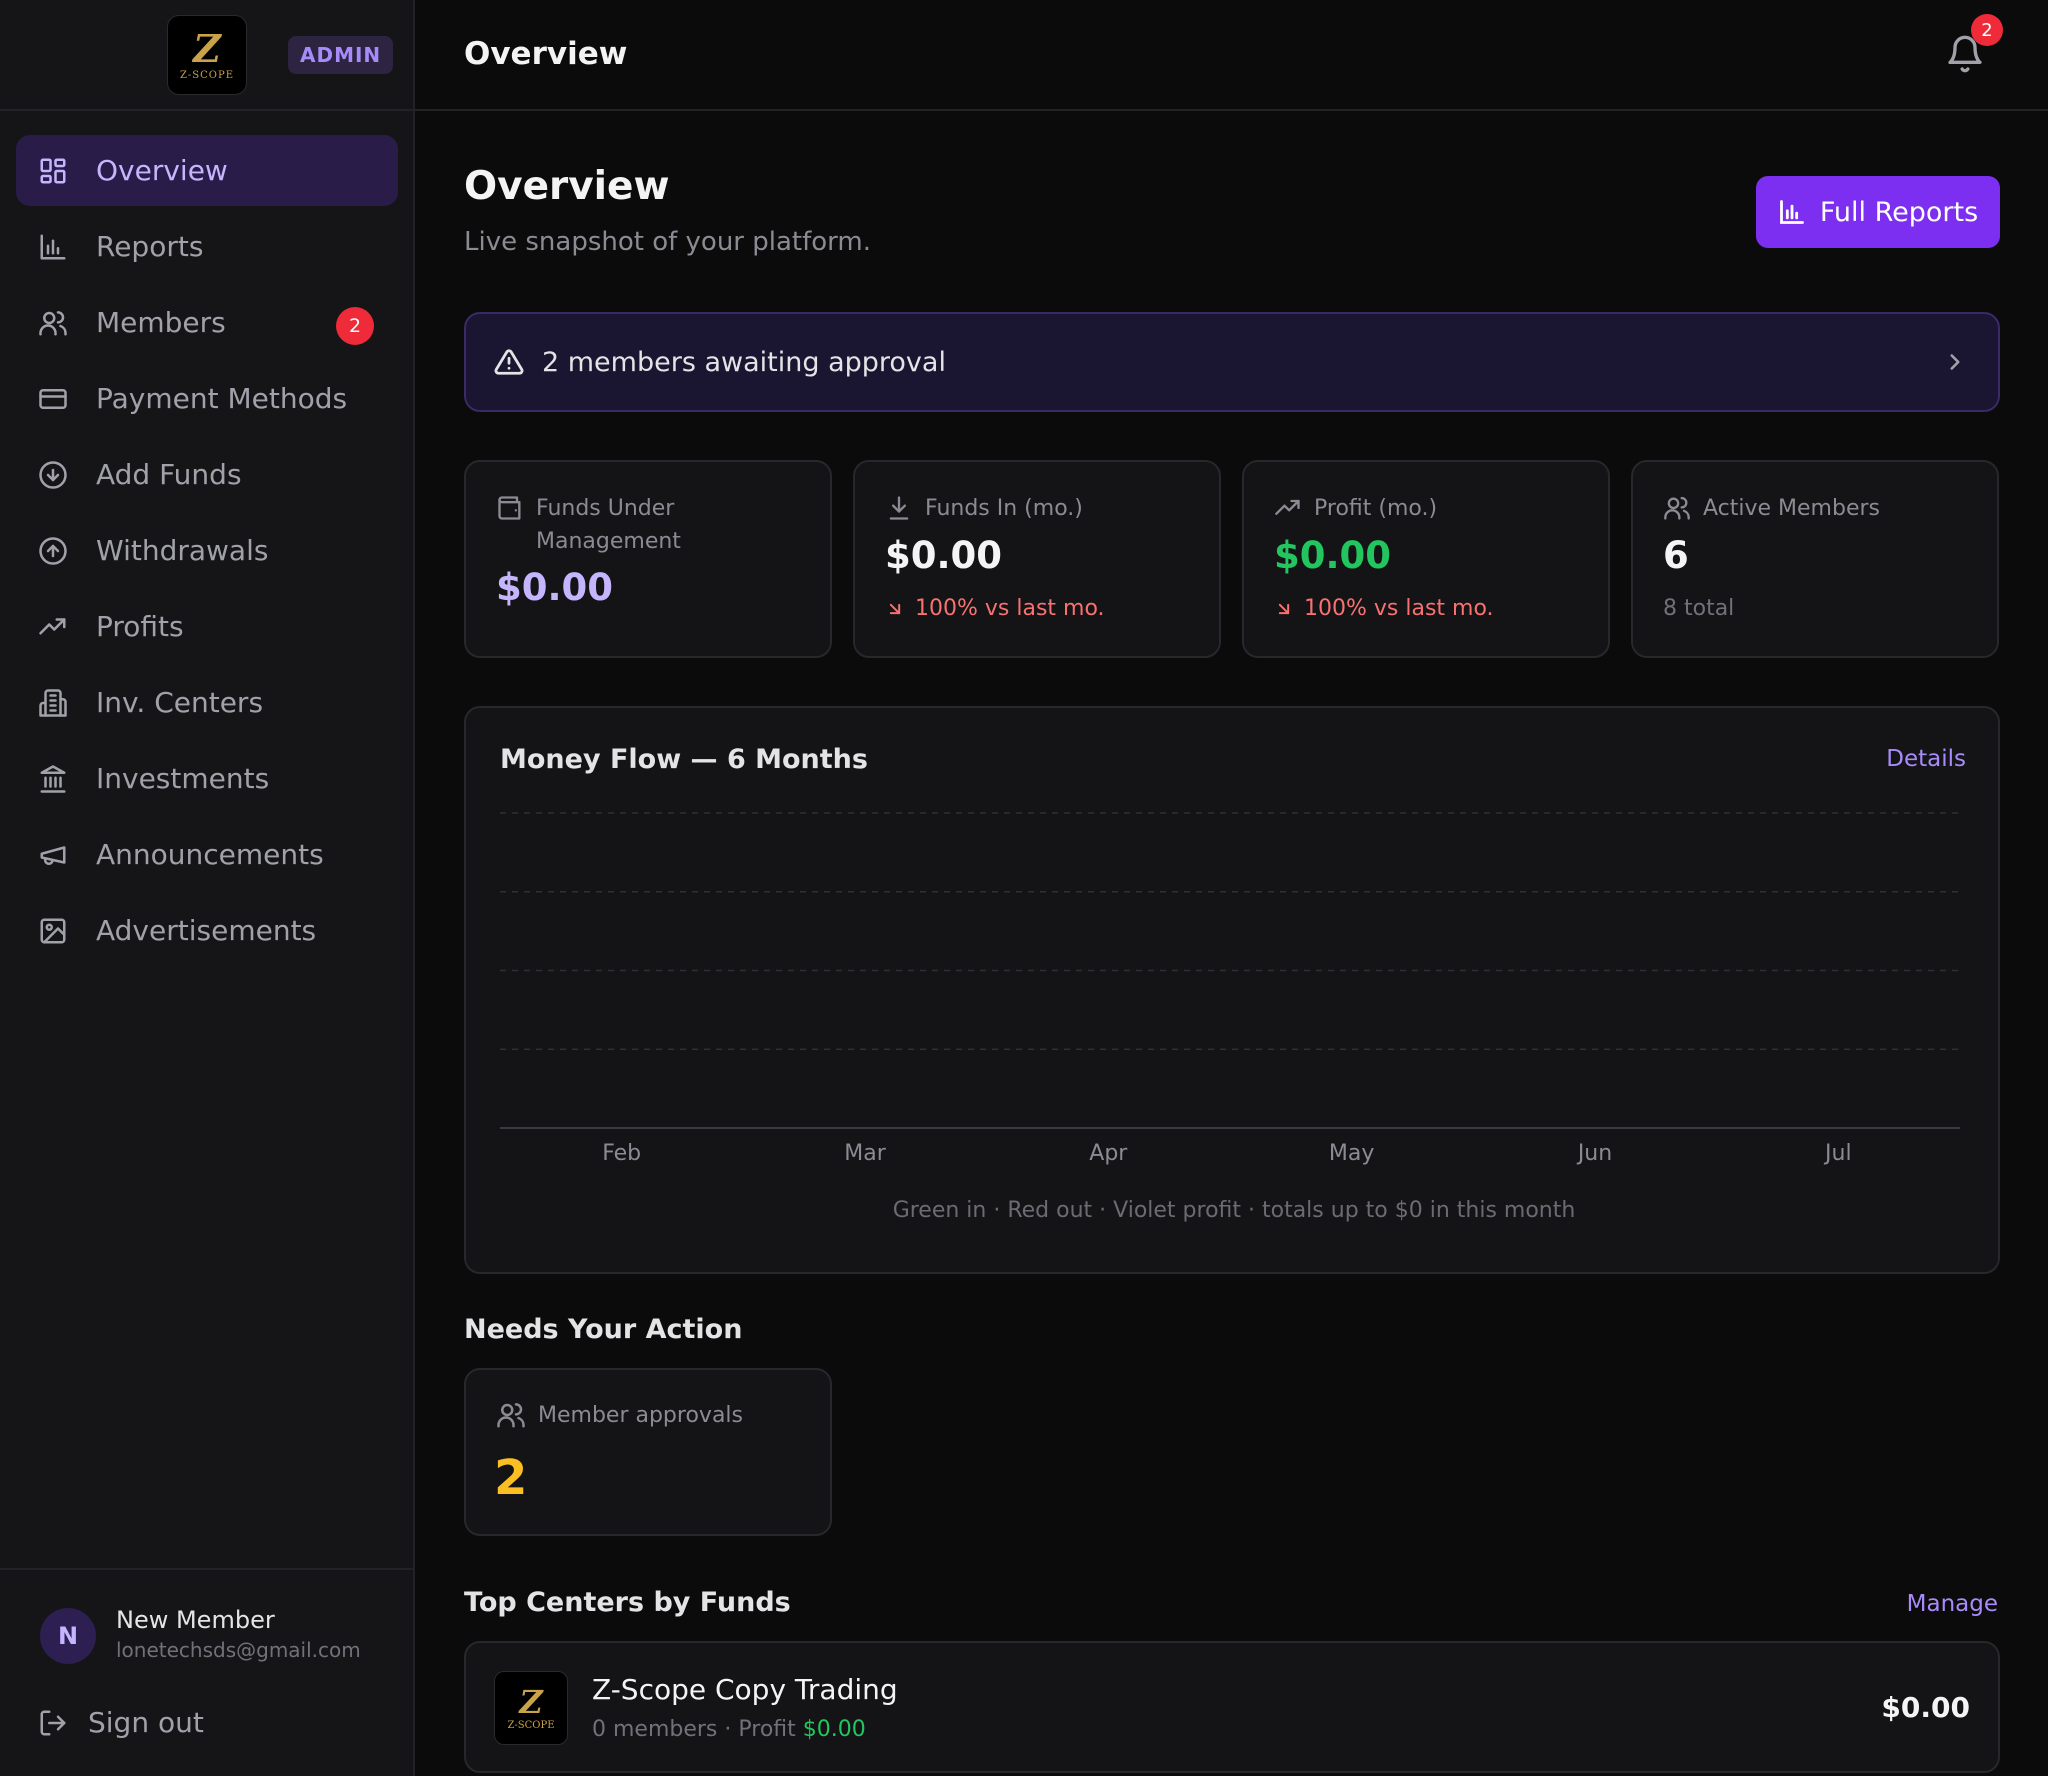  What do you see at coordinates (627, 1602) in the screenshot?
I see `top-centers-title: Top Centers by Funds` at bounding box center [627, 1602].